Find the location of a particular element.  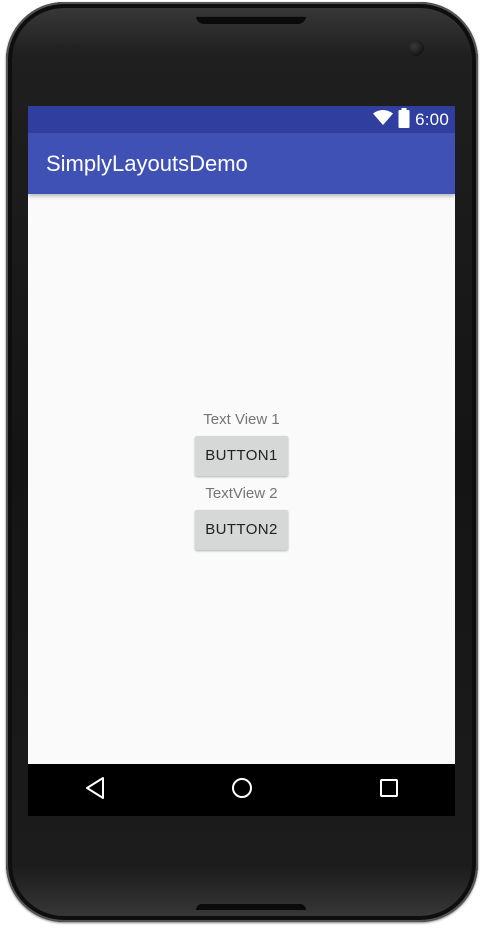

home-icon is located at coordinates (242, 790).